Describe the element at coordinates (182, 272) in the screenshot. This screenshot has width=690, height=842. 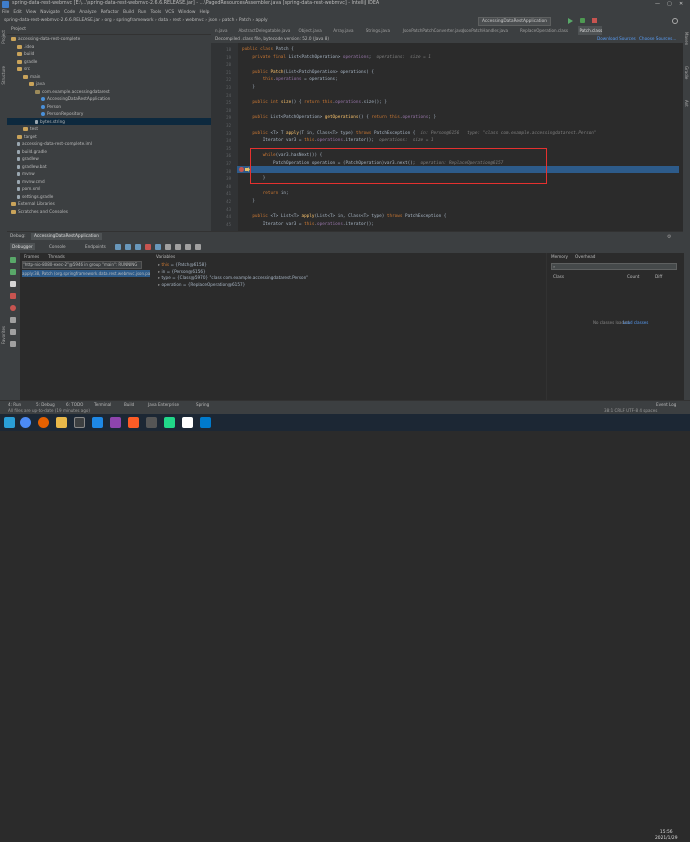
I see `variable-row: ▸ in = {Person@6156}` at that location.